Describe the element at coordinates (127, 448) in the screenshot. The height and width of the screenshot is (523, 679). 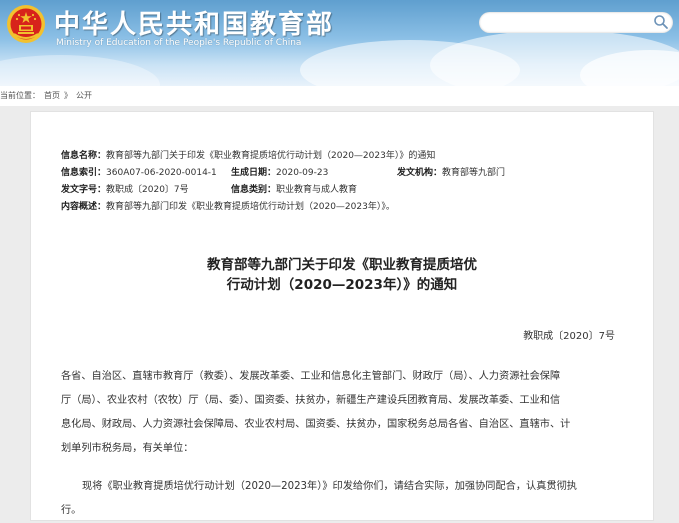
I see `paragraph-line: 划单列市税务局，有关单位：` at that location.